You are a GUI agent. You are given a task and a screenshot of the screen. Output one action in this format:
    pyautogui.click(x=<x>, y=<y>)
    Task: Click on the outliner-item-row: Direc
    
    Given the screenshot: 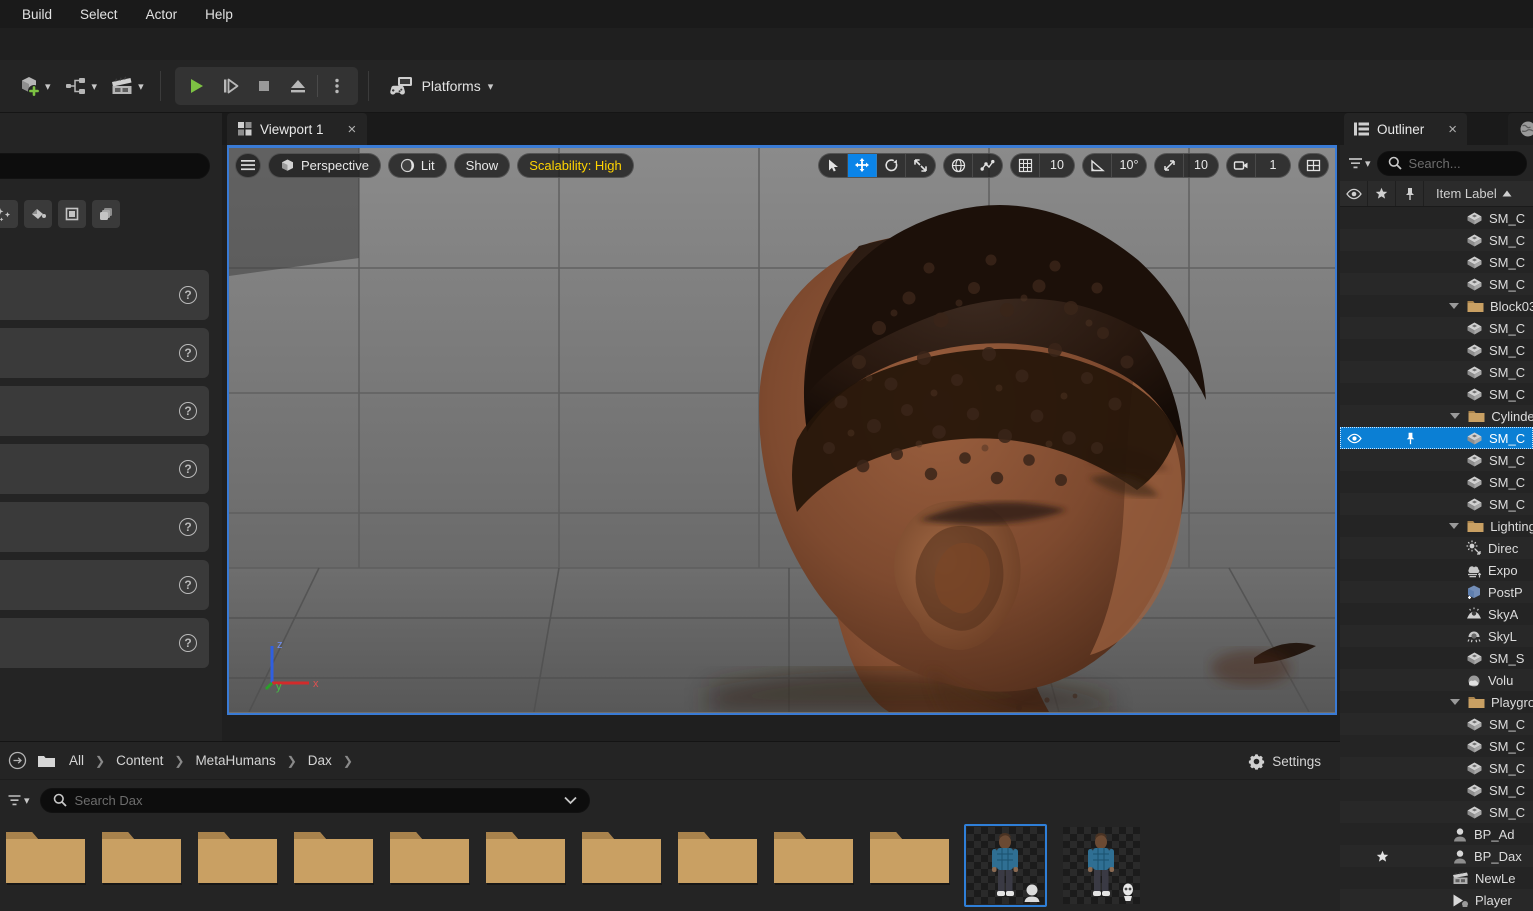 What is the action you would take?
    pyautogui.click(x=1436, y=548)
    